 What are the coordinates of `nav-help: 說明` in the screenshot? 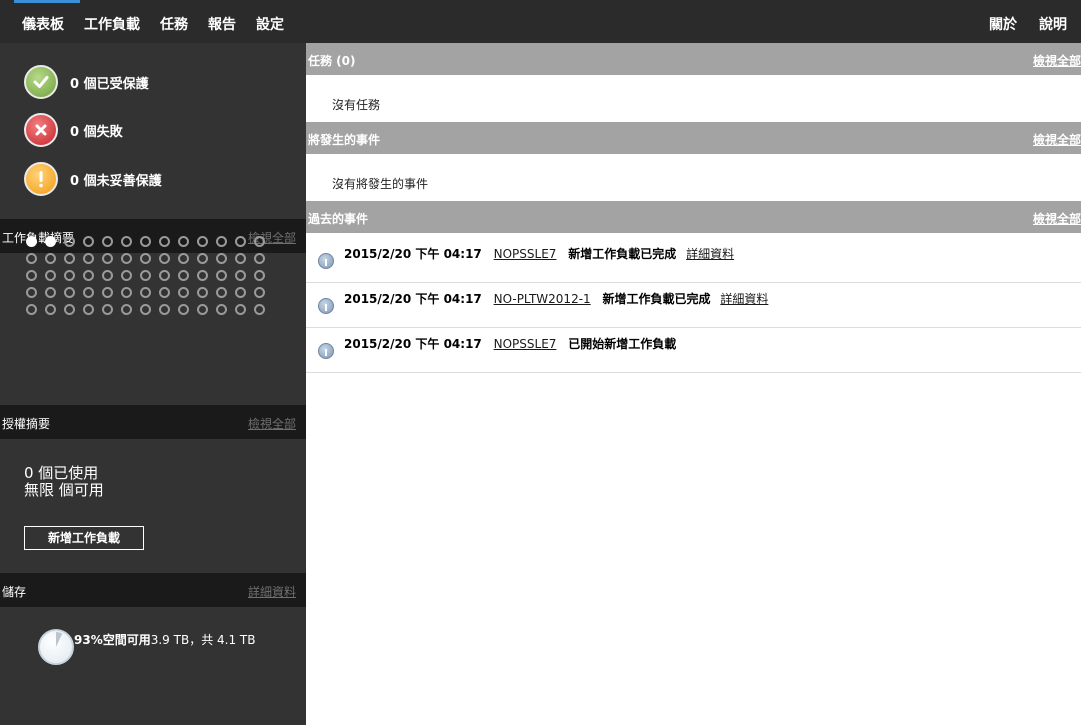 It's located at (1053, 24).